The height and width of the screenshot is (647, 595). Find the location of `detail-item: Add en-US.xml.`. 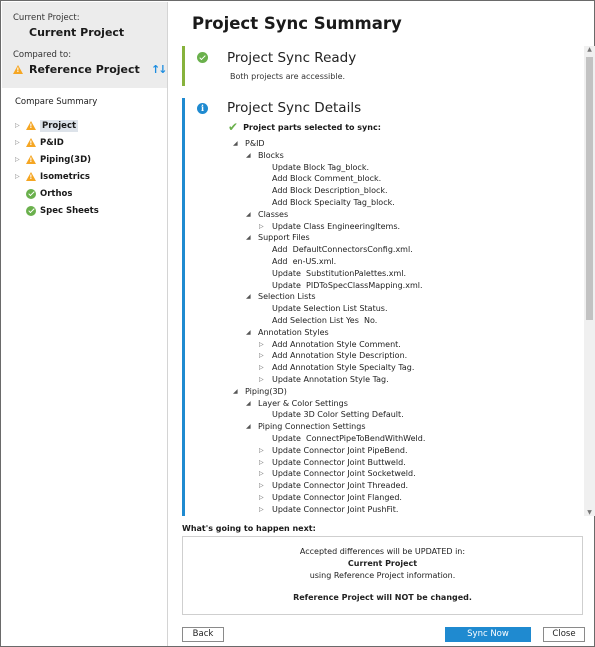

detail-item: Add en-US.xml. is located at coordinates (304, 261).